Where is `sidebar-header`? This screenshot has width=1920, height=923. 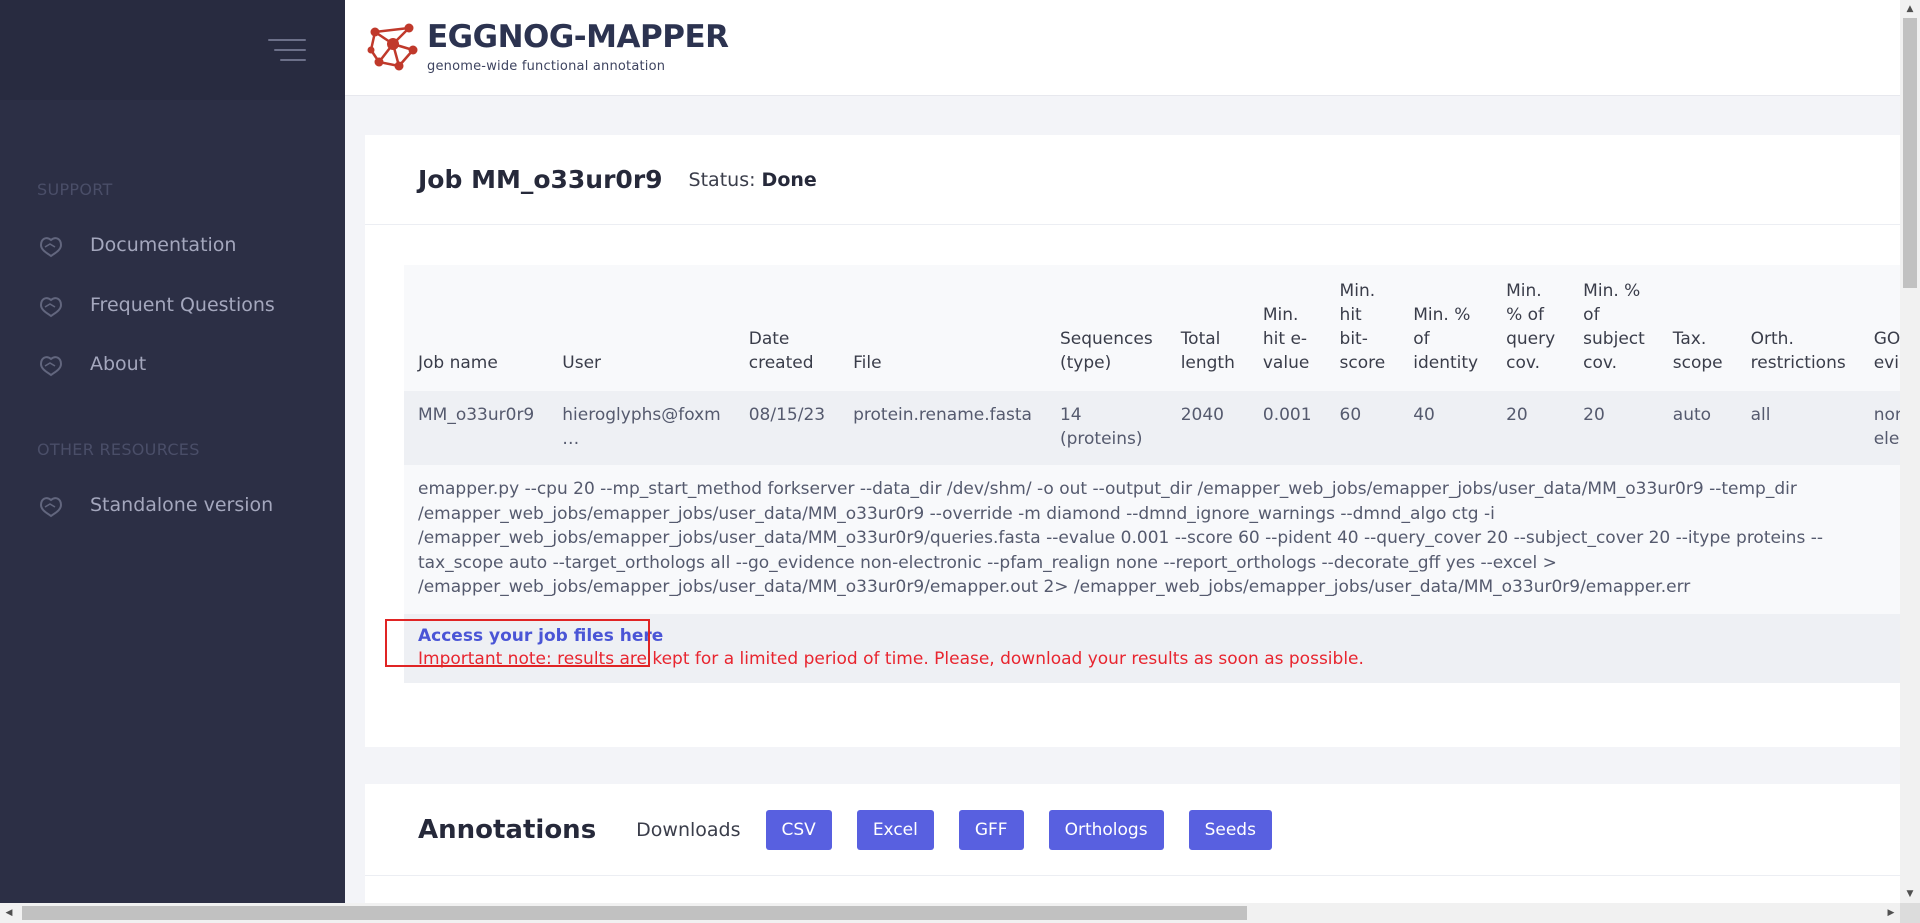
sidebar-header is located at coordinates (172, 50).